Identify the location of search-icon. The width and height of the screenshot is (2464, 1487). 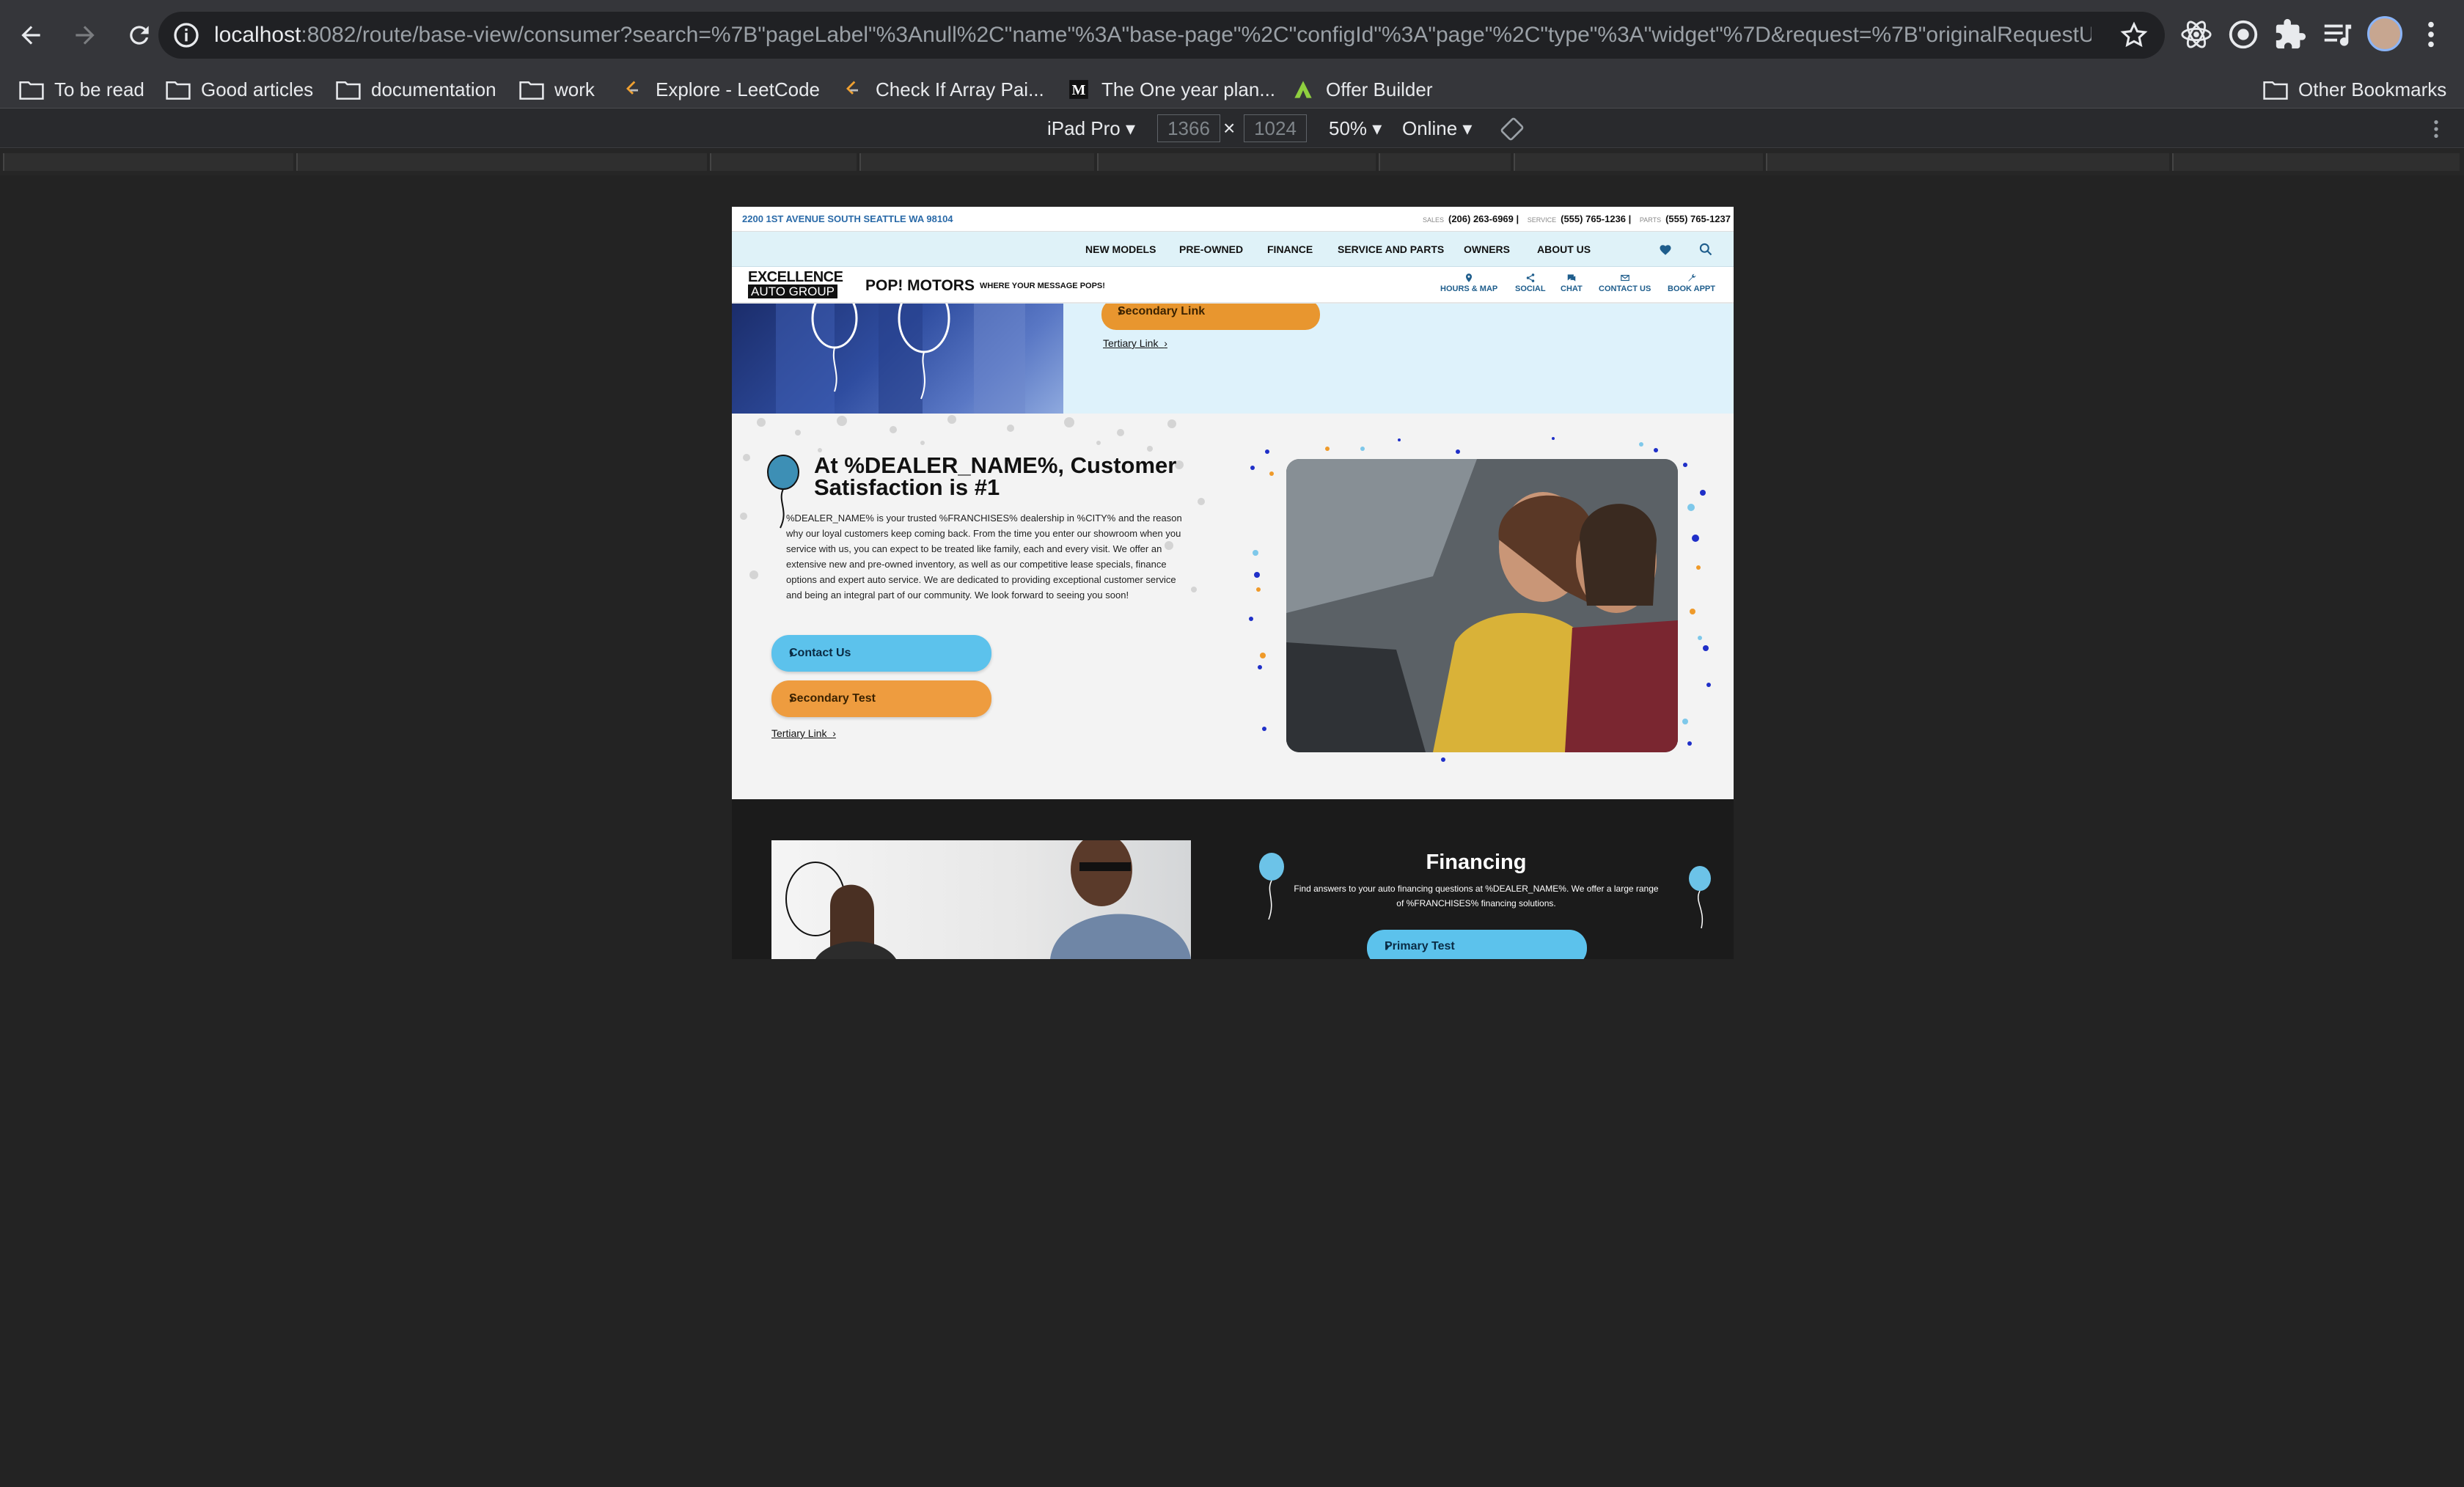
(1705, 249).